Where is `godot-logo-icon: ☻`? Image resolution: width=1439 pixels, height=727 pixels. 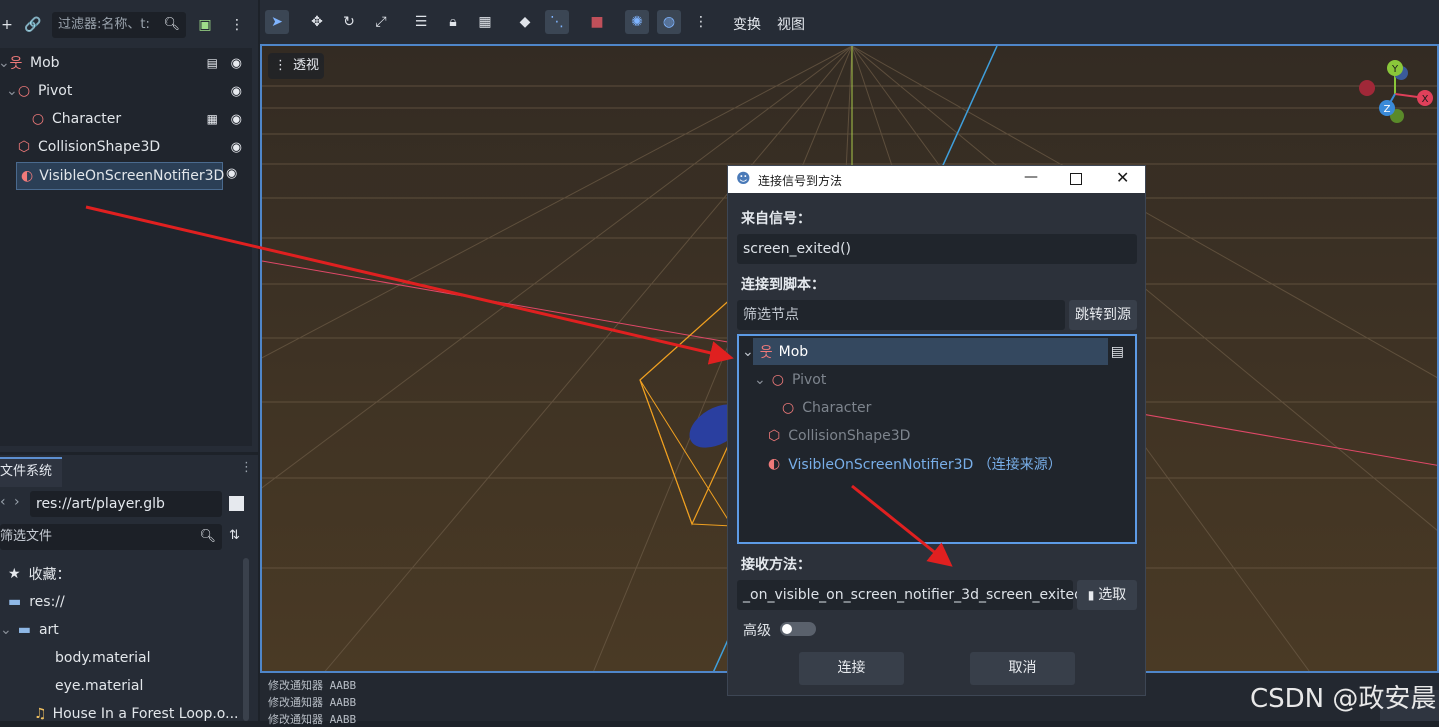 godot-logo-icon: ☻ is located at coordinates (743, 179).